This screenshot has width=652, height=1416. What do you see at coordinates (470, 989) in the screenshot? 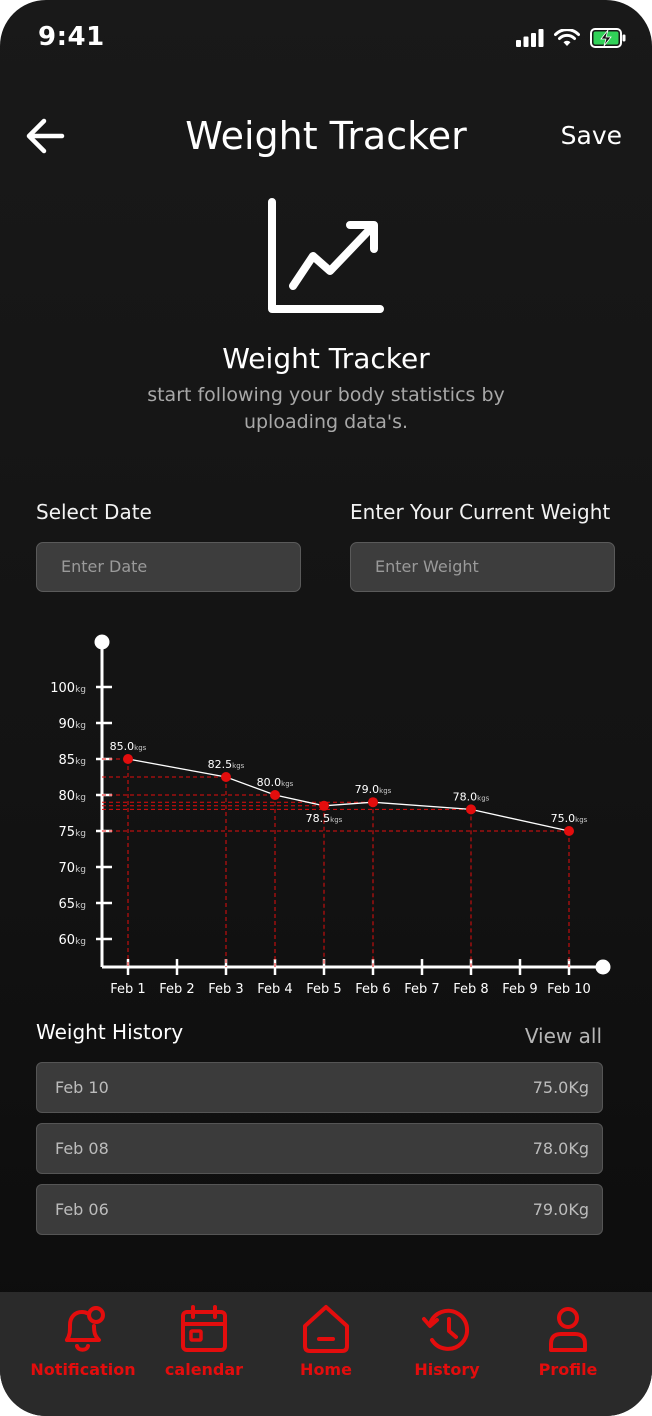
I see `x-tick-label: Feb 8` at bounding box center [470, 989].